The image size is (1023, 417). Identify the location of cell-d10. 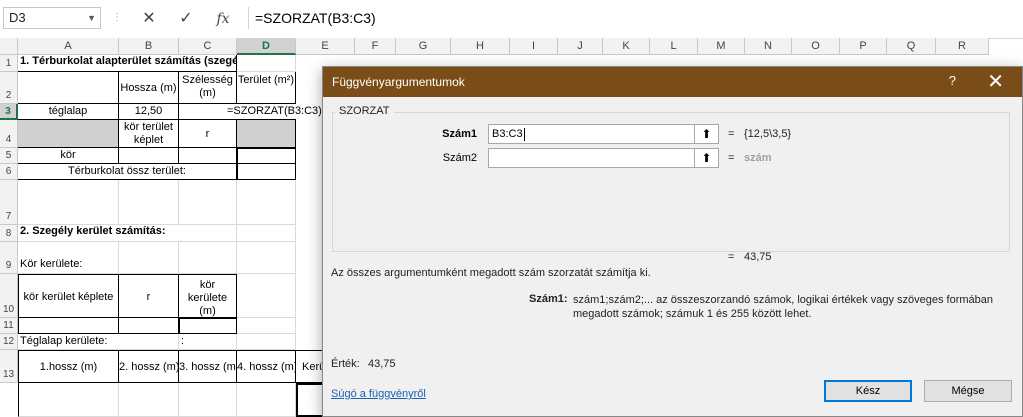
(266, 296).